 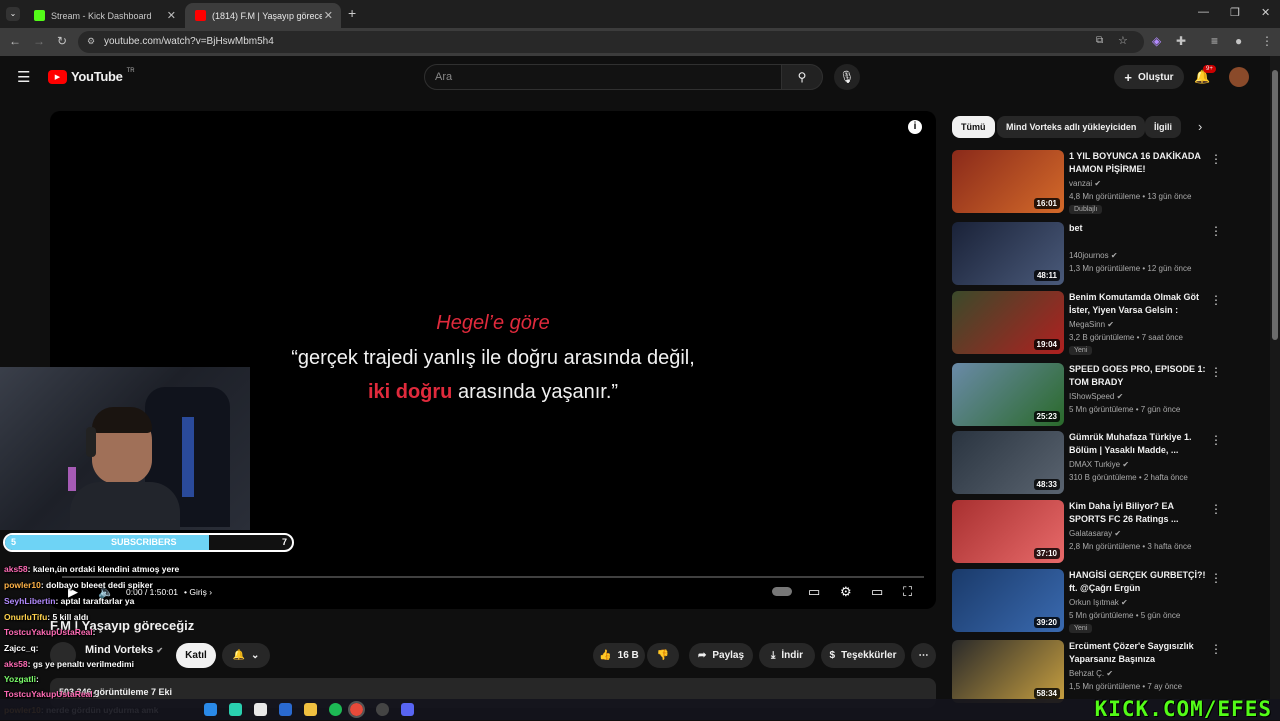 I want to click on settings-gear-icon: ⚙, so click(x=846, y=592).